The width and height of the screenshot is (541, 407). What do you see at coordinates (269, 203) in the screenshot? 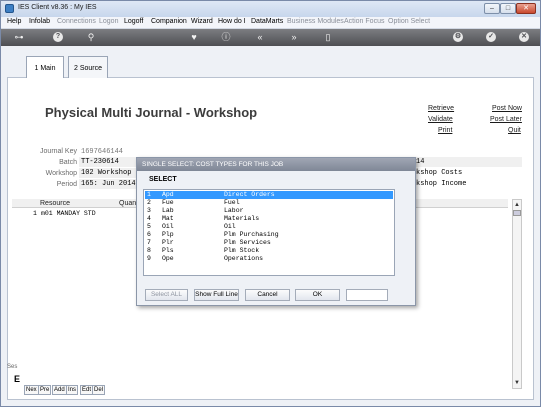
I see `list-item: 2 Fue Fuel` at bounding box center [269, 203].